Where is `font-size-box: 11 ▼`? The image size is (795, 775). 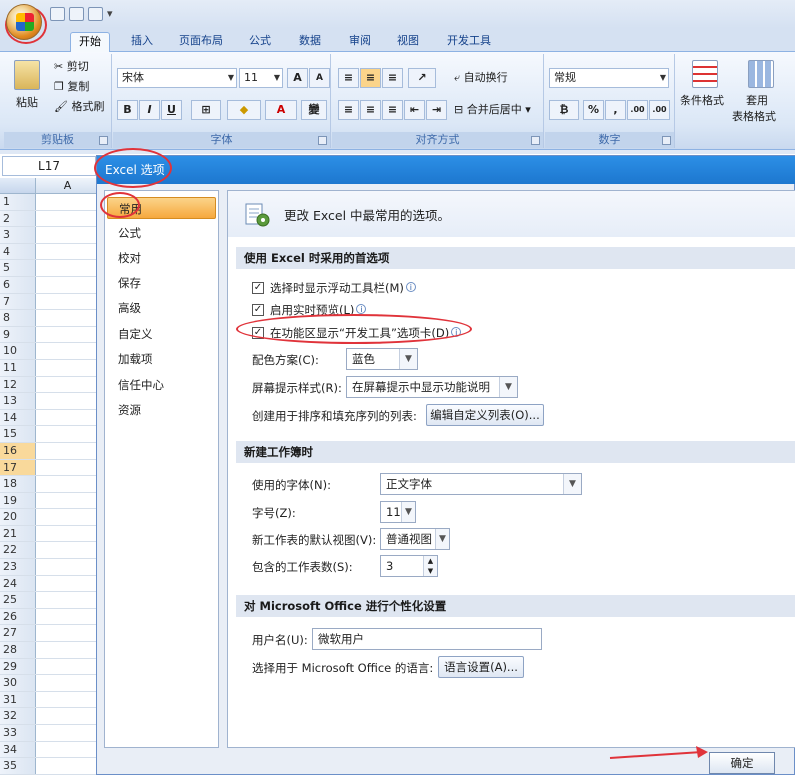 font-size-box: 11 ▼ is located at coordinates (261, 78).